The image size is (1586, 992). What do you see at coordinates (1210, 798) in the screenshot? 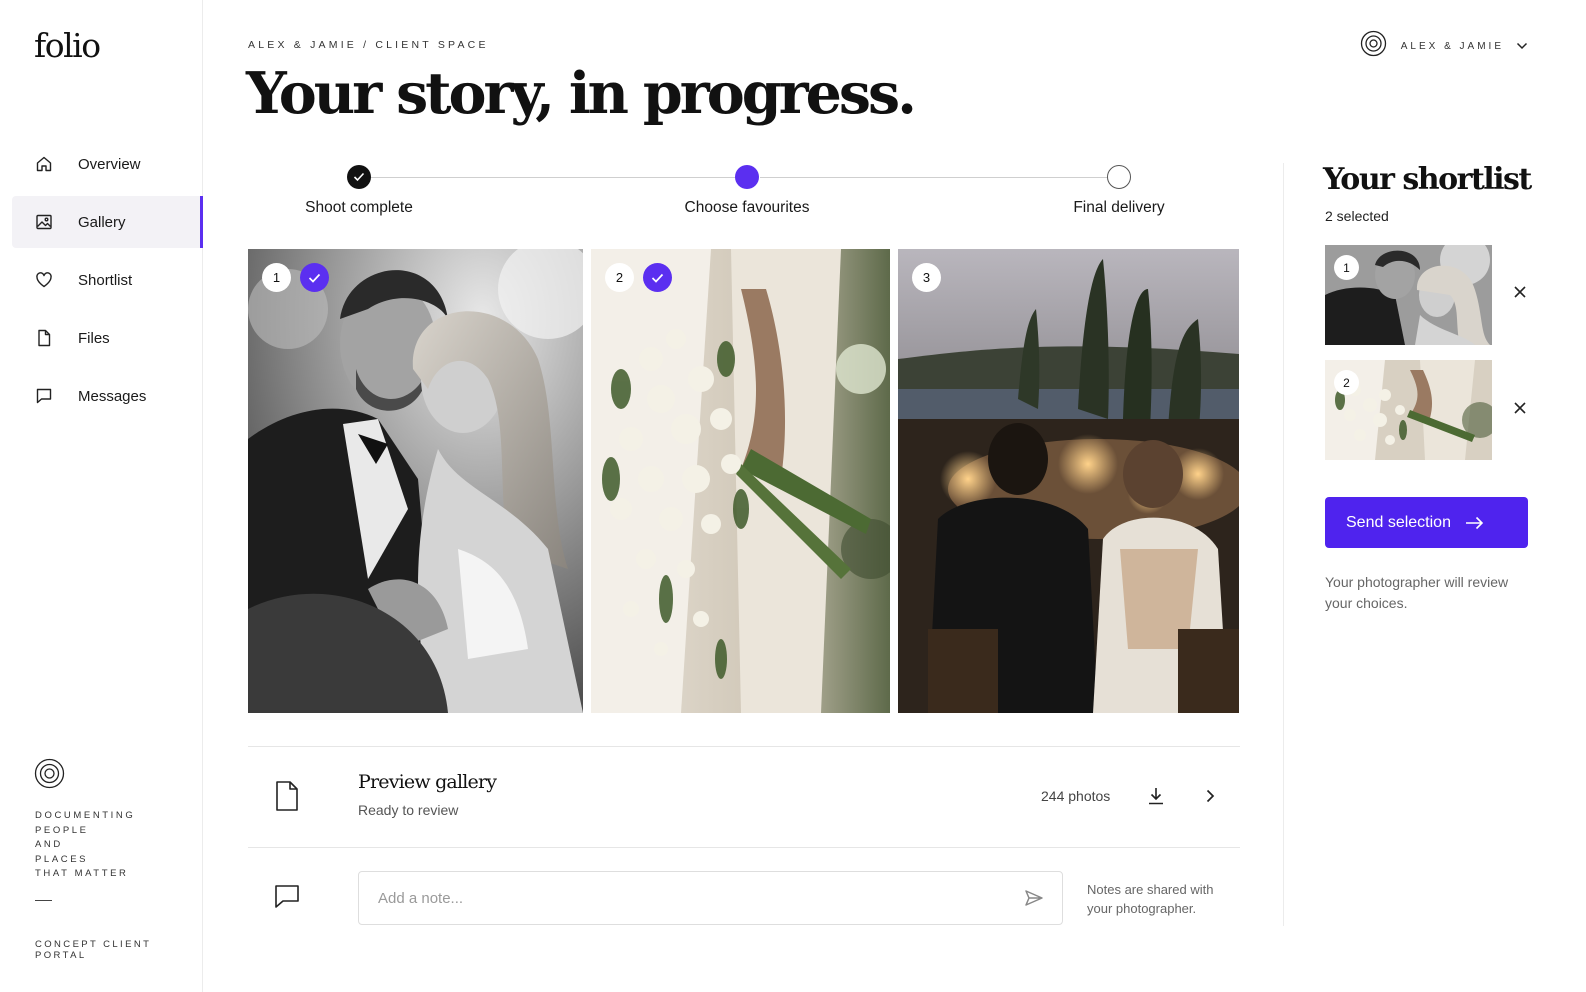
I see `chevron-right-icon` at bounding box center [1210, 798].